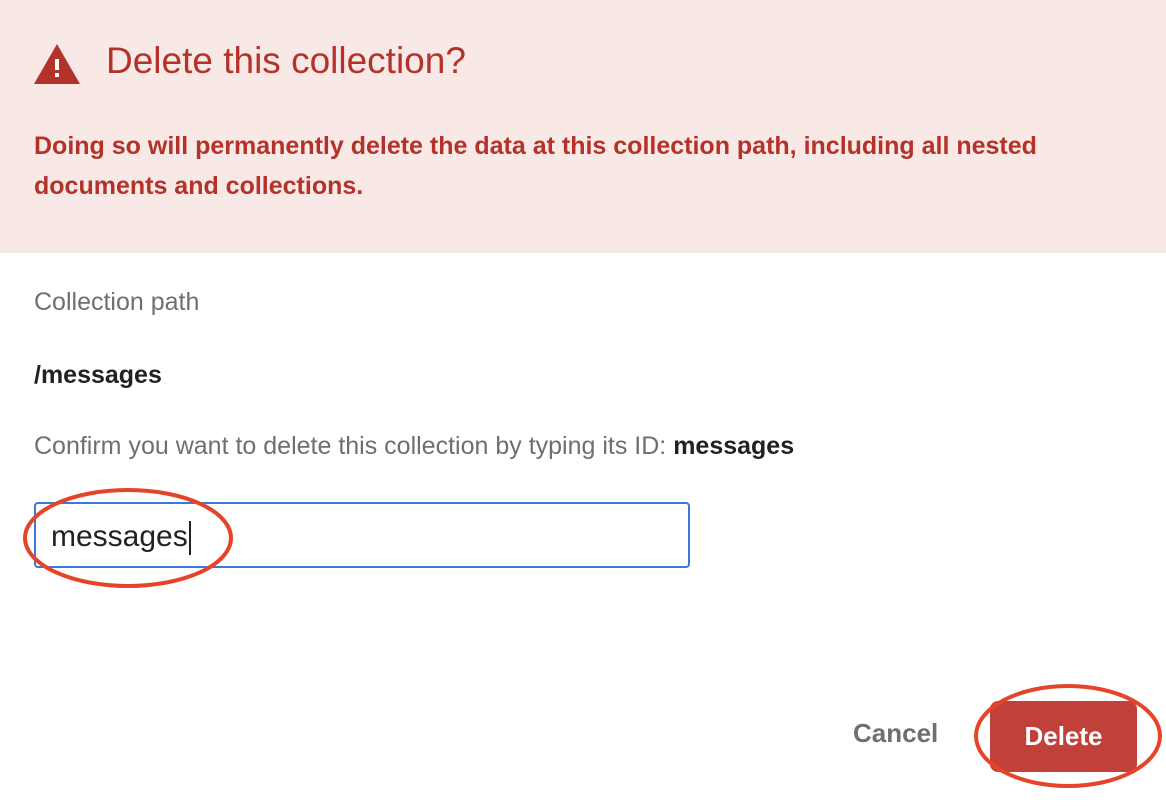 This screenshot has width=1166, height=806. Describe the element at coordinates (189, 538) in the screenshot. I see `text-caret` at that location.